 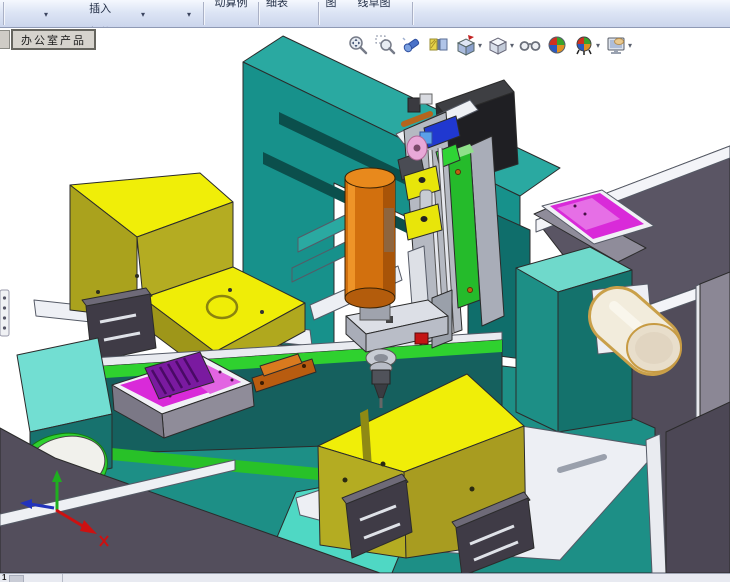 I want to click on bom-table-button: 细表, so click(x=277, y=4).